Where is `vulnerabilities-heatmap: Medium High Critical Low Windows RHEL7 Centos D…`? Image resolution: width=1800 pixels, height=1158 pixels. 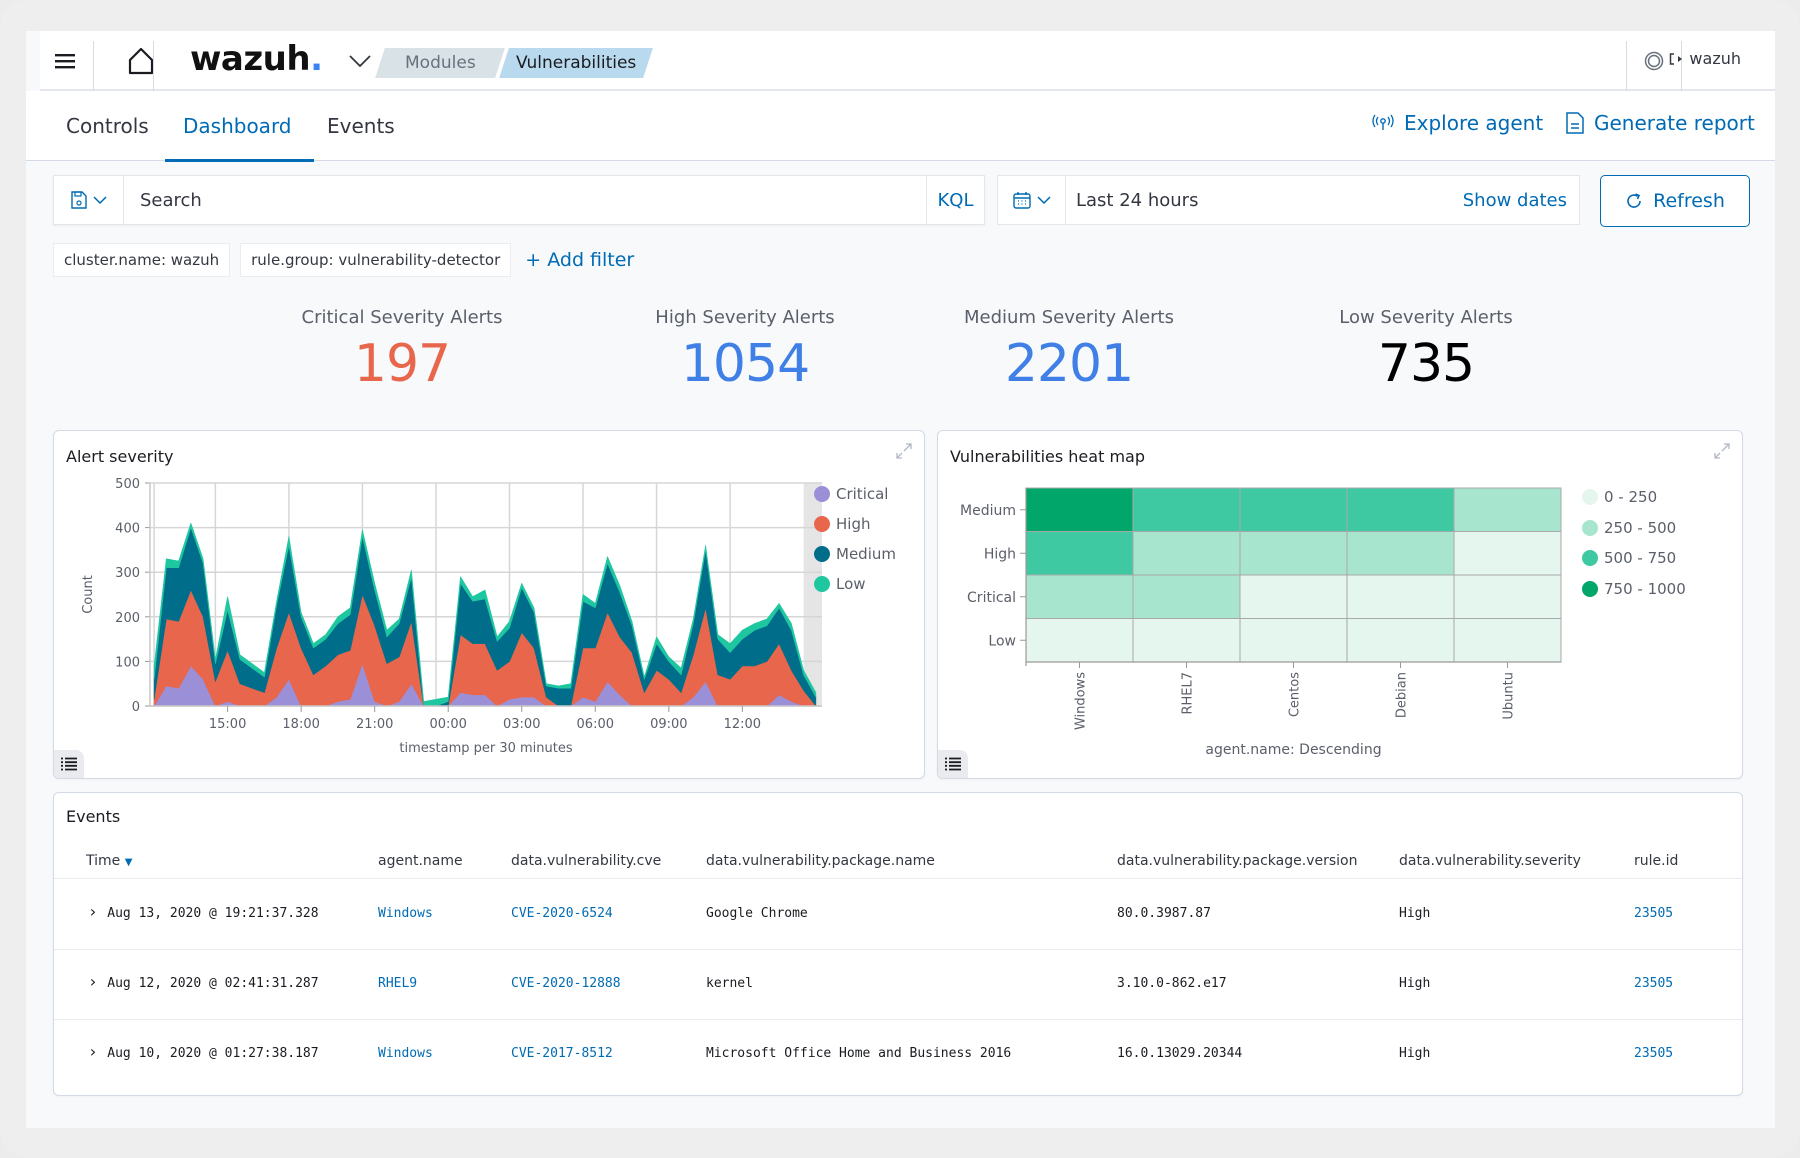
vulnerabilities-heatmap: Medium High Critical Low Windows RHEL7 Centos D… is located at coordinates (1261, 622).